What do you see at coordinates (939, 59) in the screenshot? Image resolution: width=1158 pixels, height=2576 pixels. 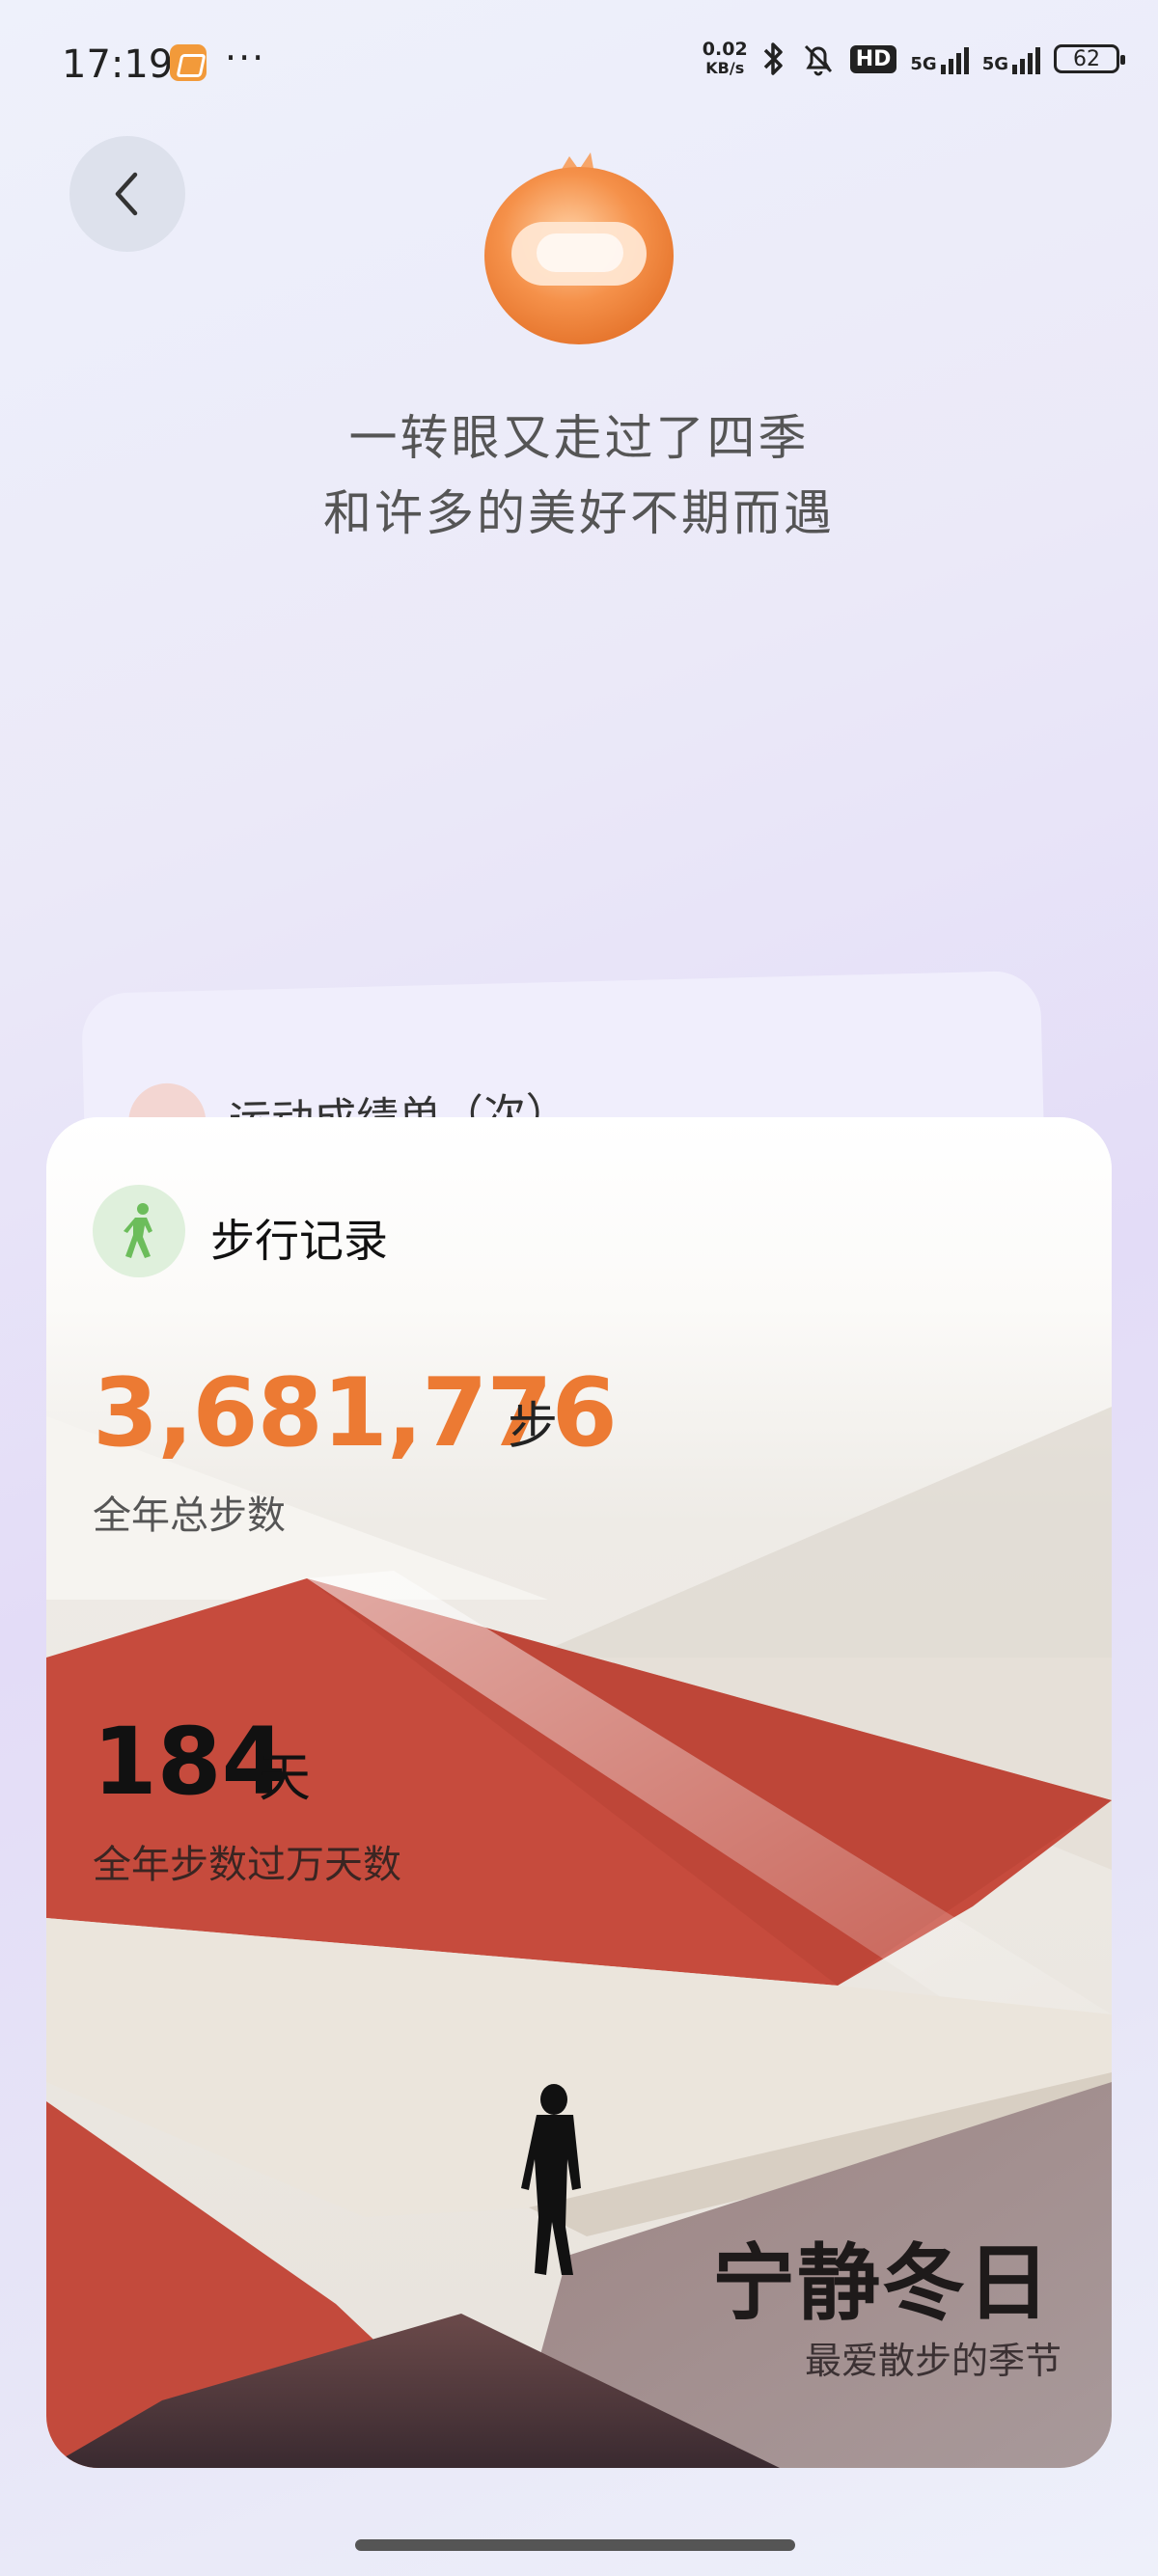 I see `signal-5g-1: 5G` at bounding box center [939, 59].